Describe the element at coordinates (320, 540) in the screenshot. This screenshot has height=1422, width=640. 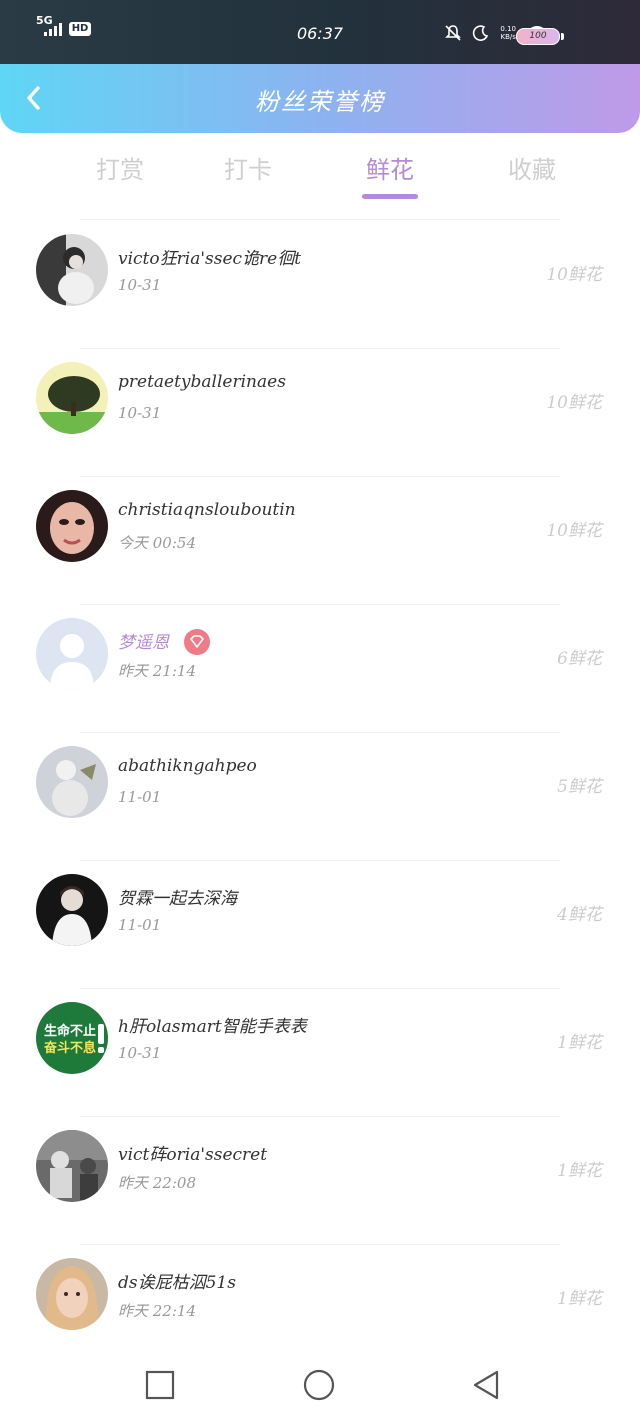
I see `list-item: christiaqnslouboutin 今天 00:54 10鲜花` at that location.